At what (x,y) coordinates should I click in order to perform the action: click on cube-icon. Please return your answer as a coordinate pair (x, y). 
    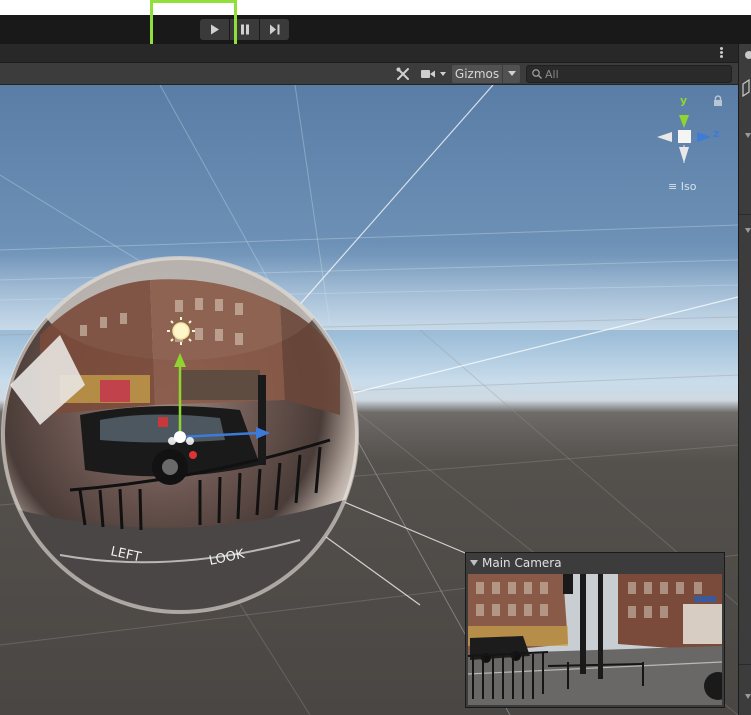
    Looking at the image, I should click on (746, 88).